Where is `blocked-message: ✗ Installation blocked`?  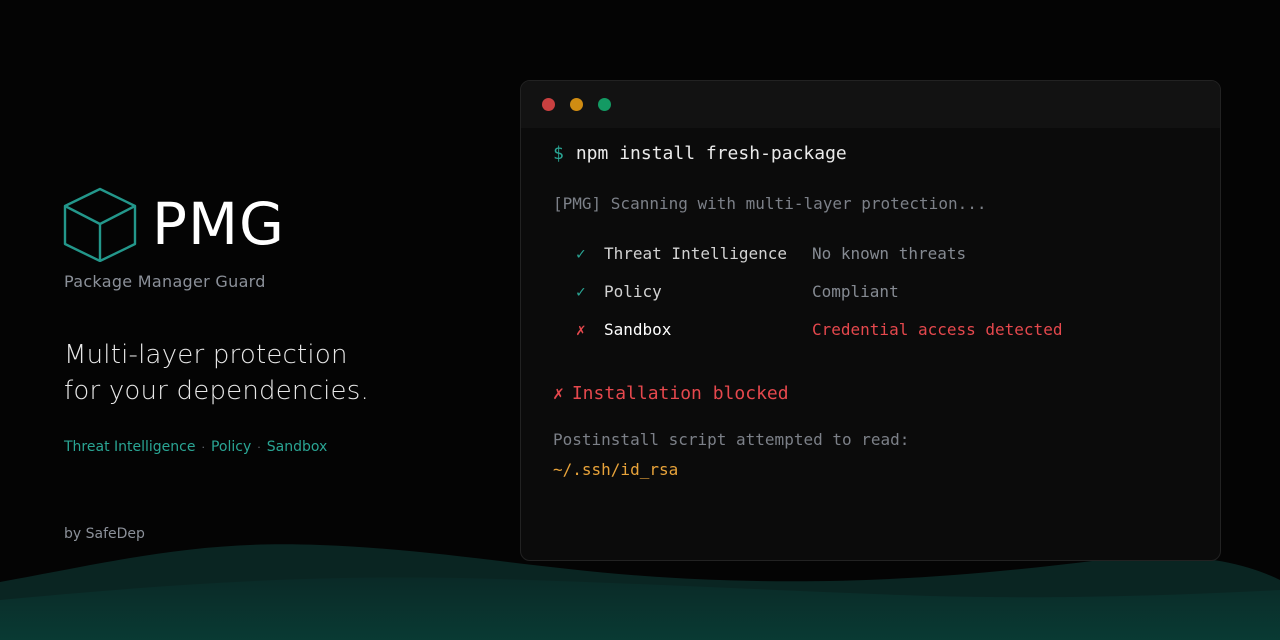 blocked-message: ✗ Installation blocked is located at coordinates (671, 393).